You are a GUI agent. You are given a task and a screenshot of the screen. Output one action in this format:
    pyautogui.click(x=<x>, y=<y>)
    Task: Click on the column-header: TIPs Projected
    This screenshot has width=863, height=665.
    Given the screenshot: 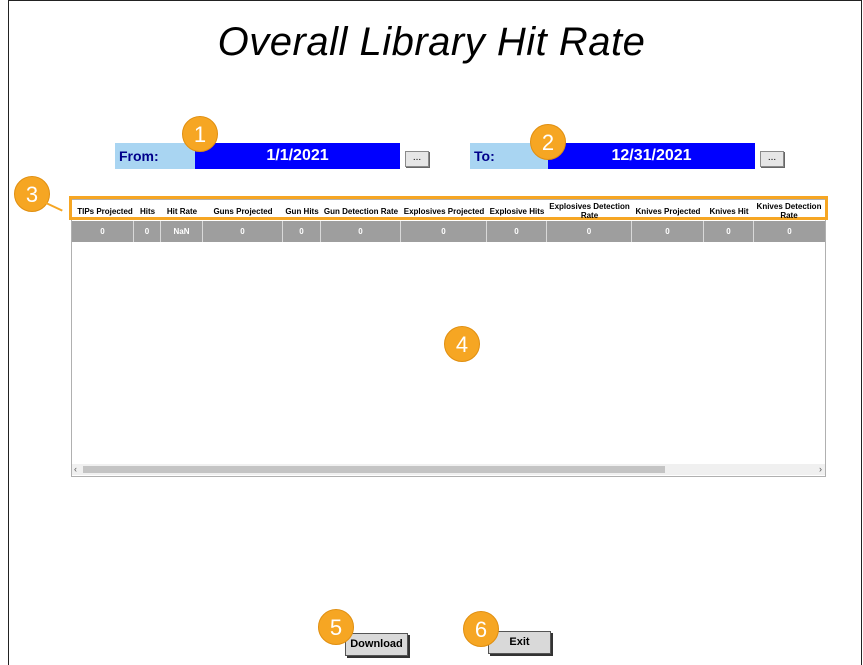 What is the action you would take?
    pyautogui.click(x=105, y=211)
    